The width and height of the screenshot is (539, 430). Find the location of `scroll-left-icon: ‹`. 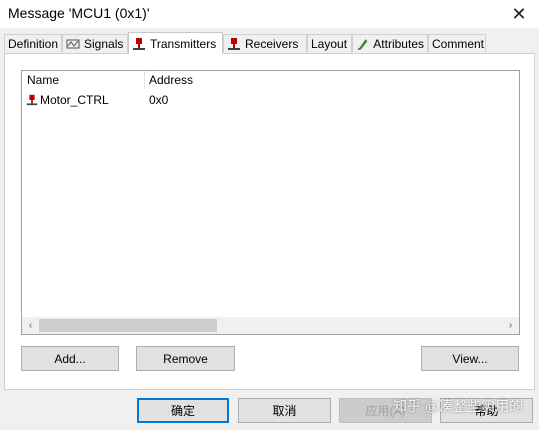

scroll-left-icon: ‹ is located at coordinates (30, 325).